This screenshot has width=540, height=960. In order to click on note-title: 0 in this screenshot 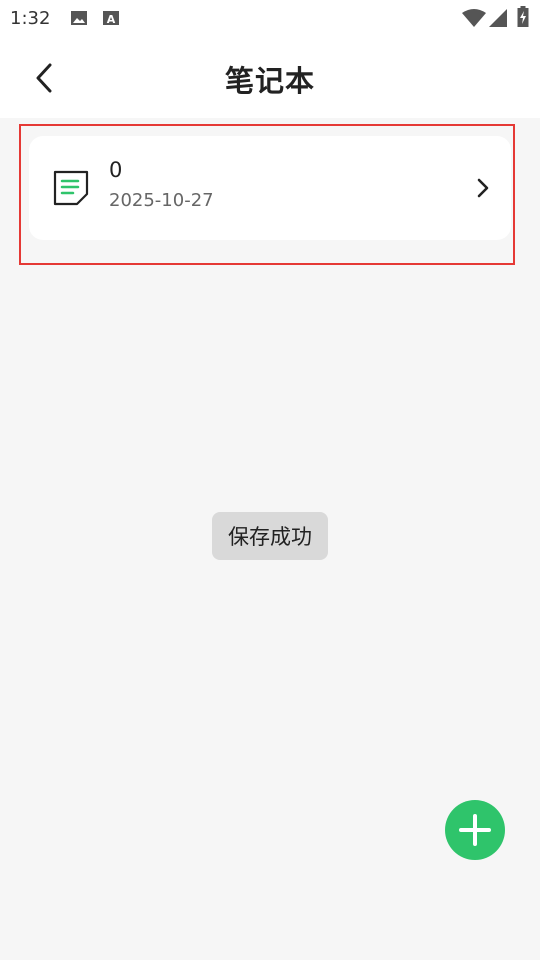, I will do `click(116, 170)`.